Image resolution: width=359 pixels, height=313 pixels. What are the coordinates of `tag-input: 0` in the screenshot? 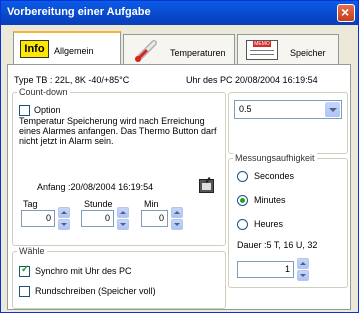 It's located at (38, 218).